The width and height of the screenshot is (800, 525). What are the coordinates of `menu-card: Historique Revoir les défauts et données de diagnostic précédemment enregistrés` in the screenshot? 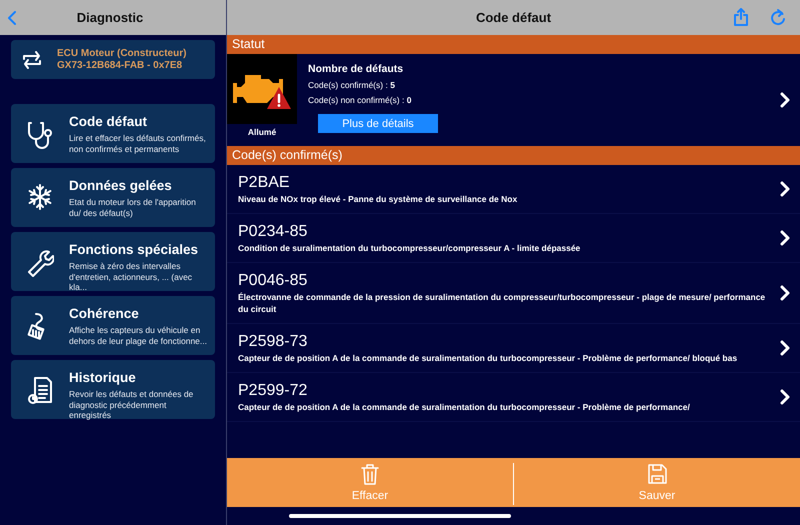 It's located at (113, 389).